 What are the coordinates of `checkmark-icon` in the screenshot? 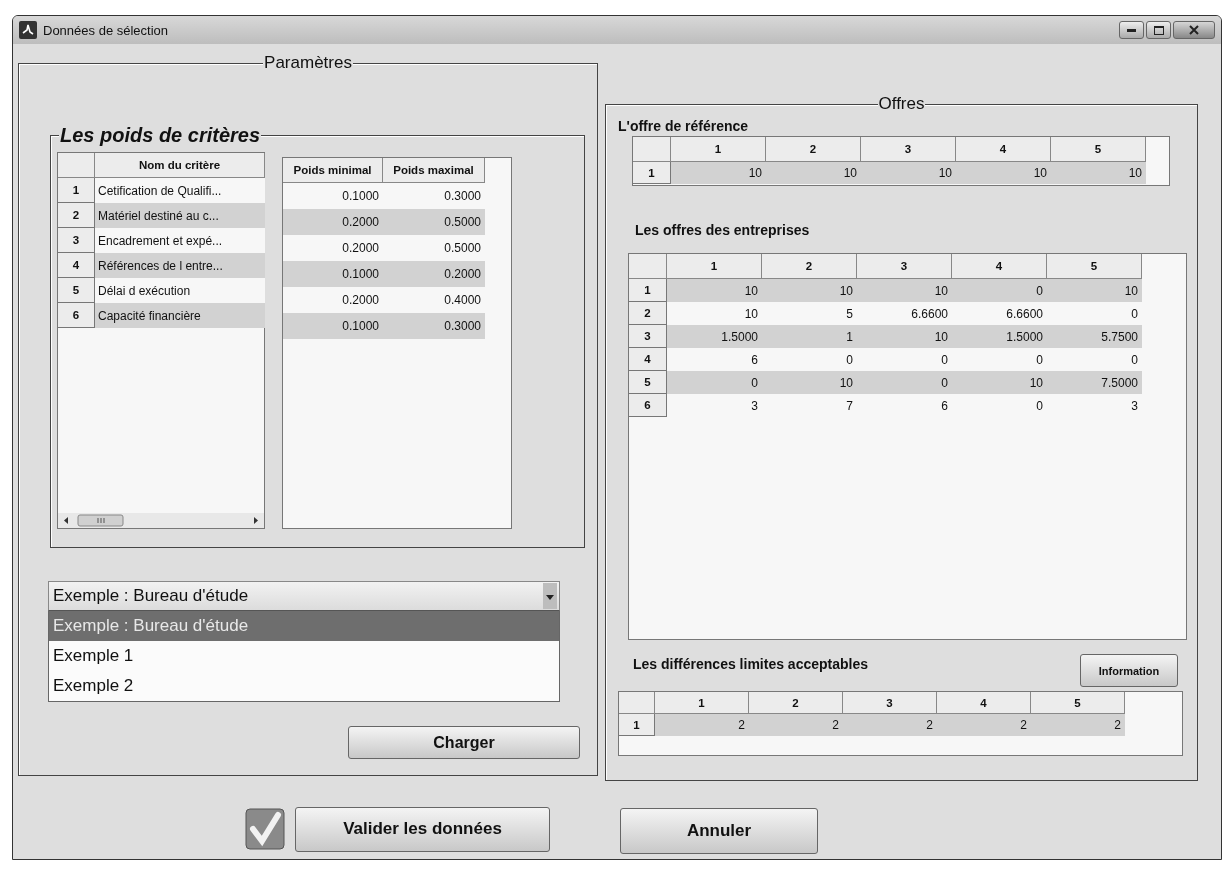 It's located at (265, 829).